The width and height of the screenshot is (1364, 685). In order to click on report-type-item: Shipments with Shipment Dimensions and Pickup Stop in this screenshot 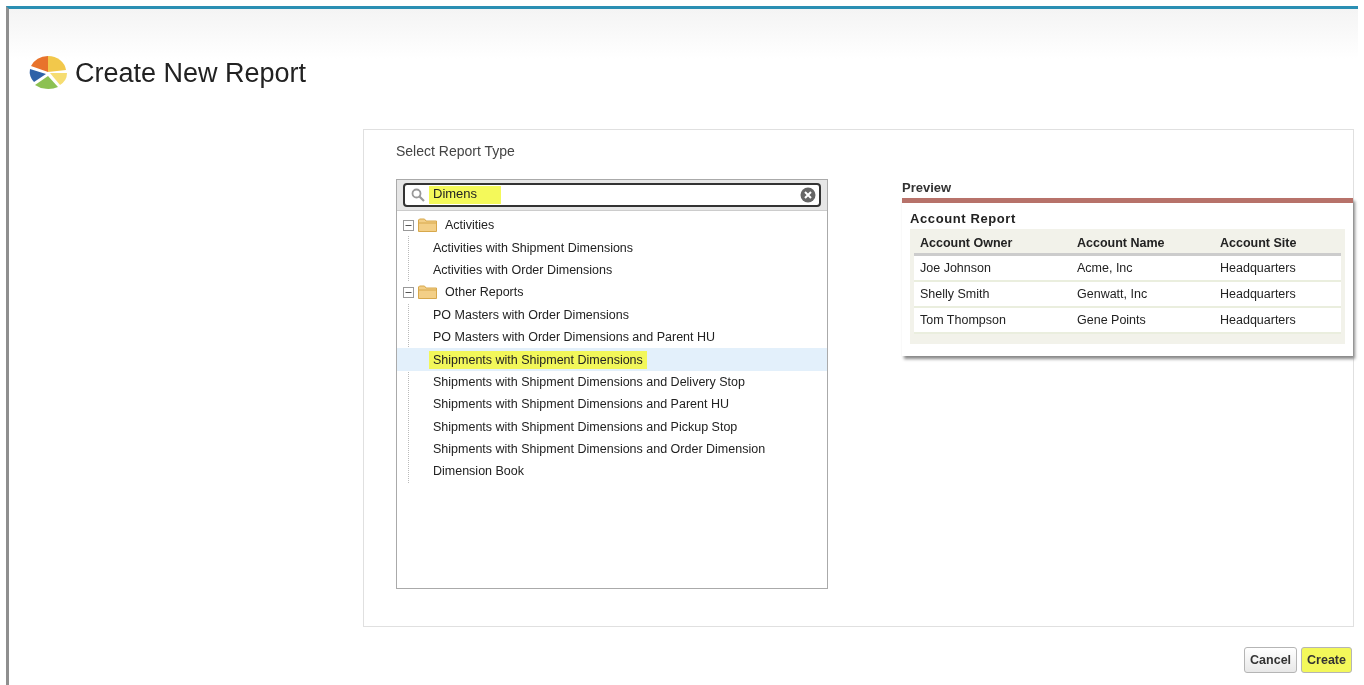, I will do `click(585, 426)`.